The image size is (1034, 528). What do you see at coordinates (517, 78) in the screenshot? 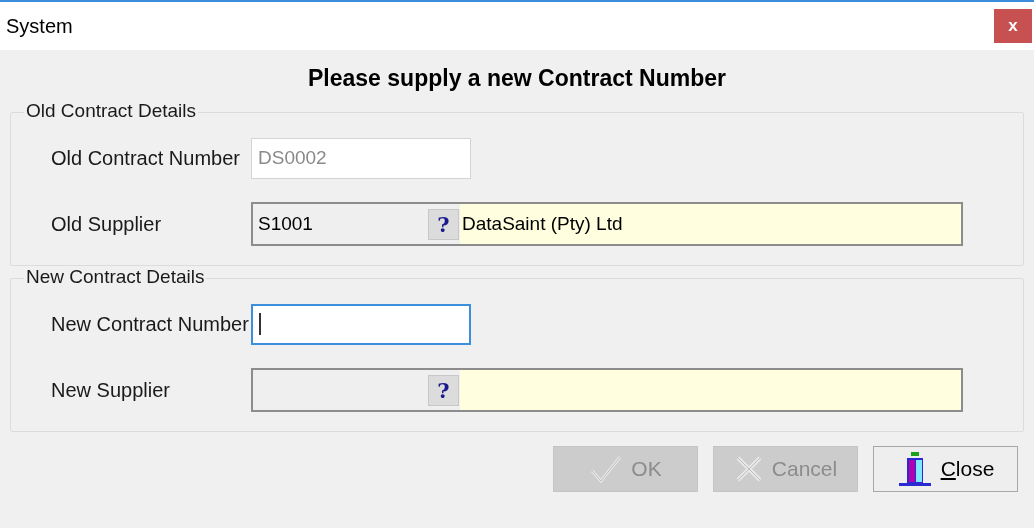
I see `dialog-heading: Please supply a new Contract Number` at bounding box center [517, 78].